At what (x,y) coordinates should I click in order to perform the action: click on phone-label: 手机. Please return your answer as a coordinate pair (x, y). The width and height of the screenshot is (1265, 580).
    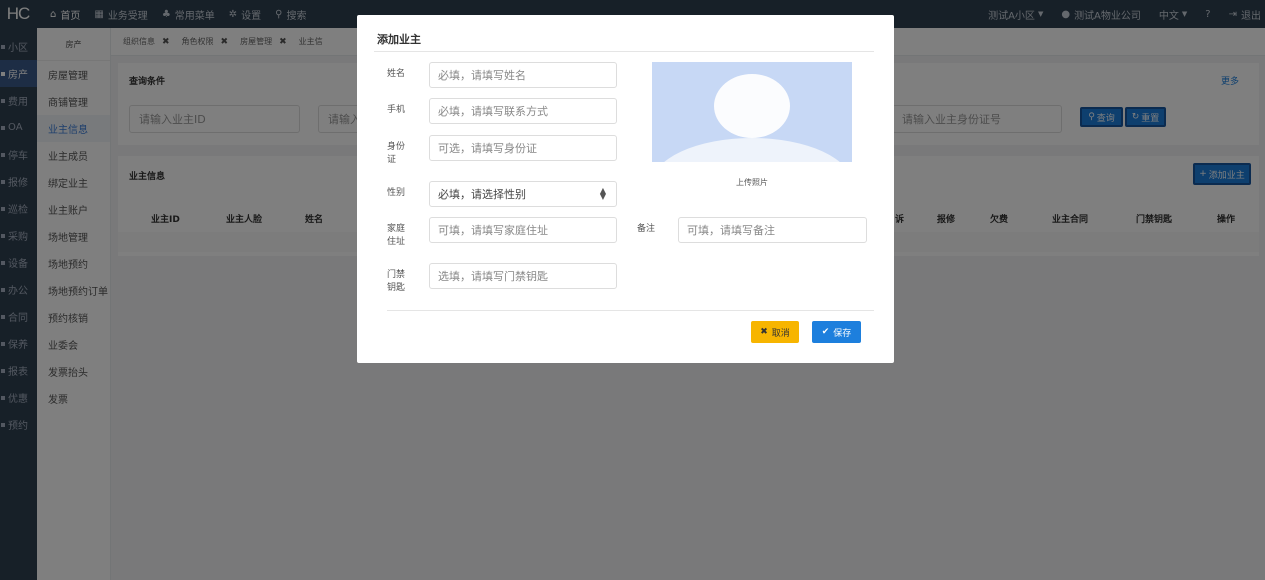
    Looking at the image, I should click on (396, 110).